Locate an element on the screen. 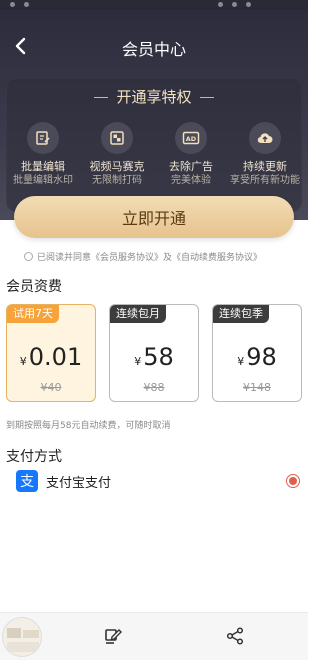 This screenshot has width=320, height=660. perk-title: 视频马赛克 is located at coordinates (117, 166).